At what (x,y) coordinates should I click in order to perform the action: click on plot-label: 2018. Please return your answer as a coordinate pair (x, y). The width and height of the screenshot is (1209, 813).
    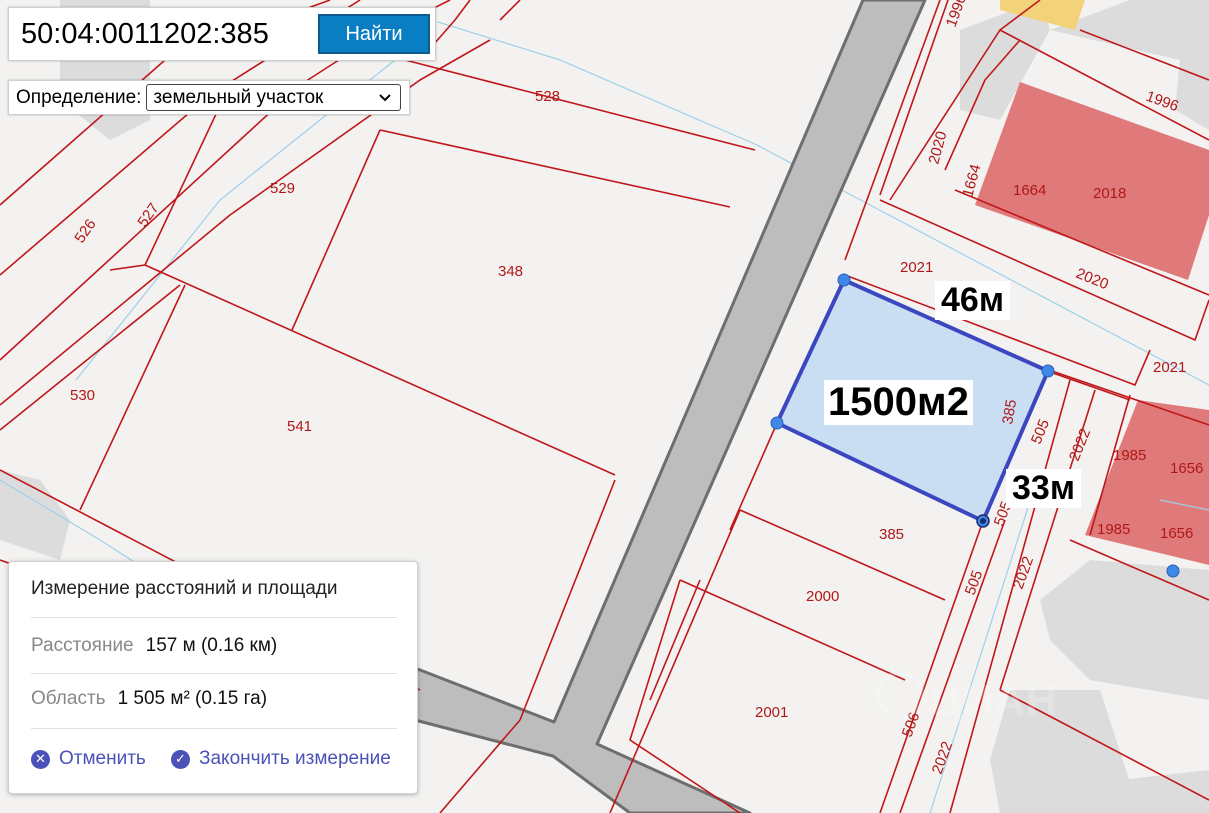
    Looking at the image, I should click on (1109, 193).